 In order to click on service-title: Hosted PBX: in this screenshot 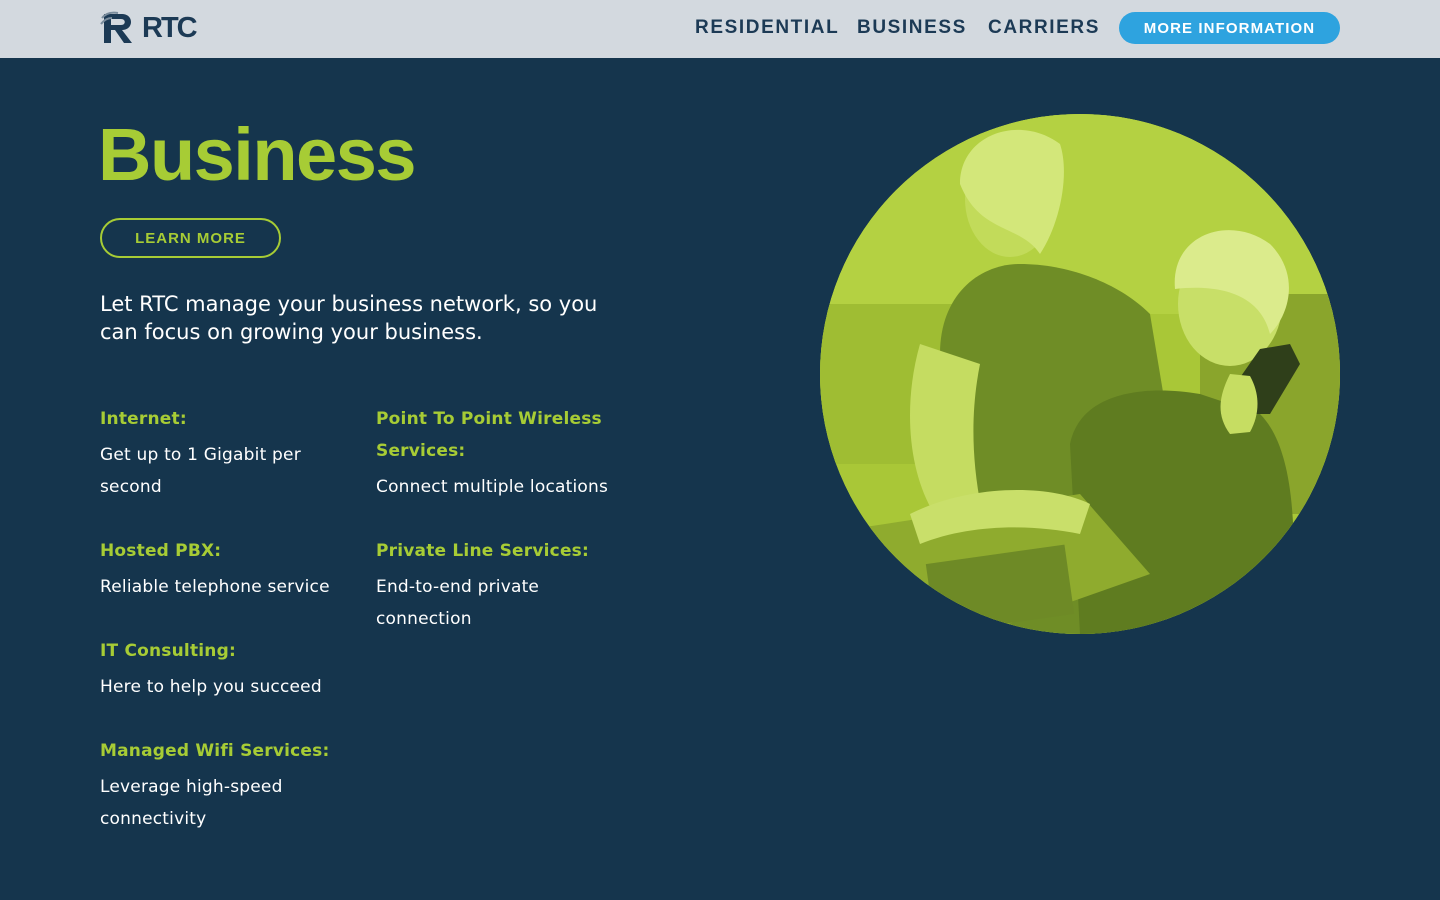, I will do `click(161, 551)`.